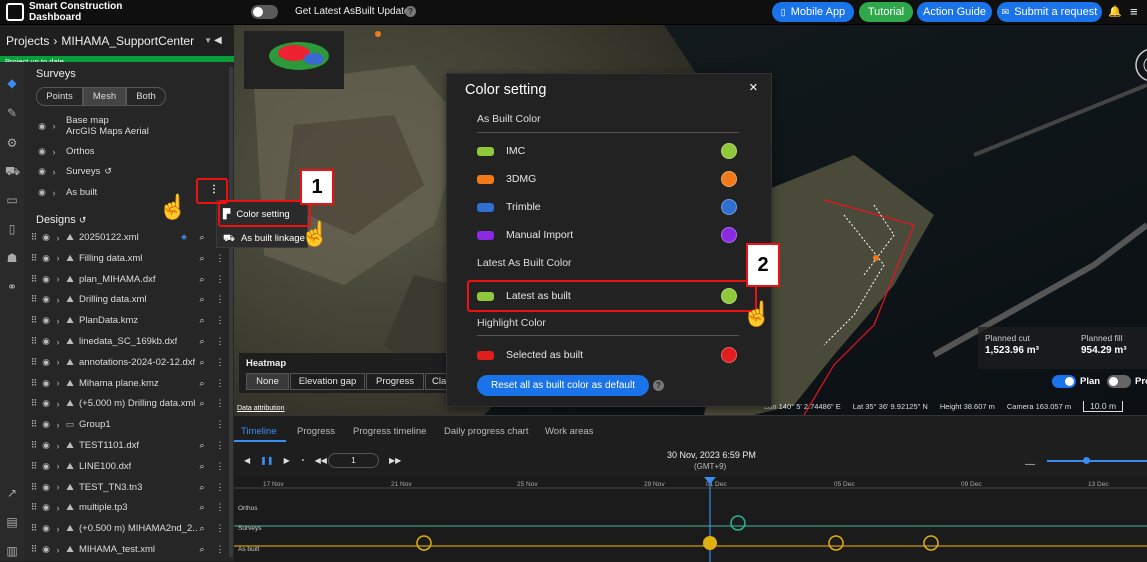  Describe the element at coordinates (12, 287) in the screenshot. I see `network-icon: ⚭` at that location.